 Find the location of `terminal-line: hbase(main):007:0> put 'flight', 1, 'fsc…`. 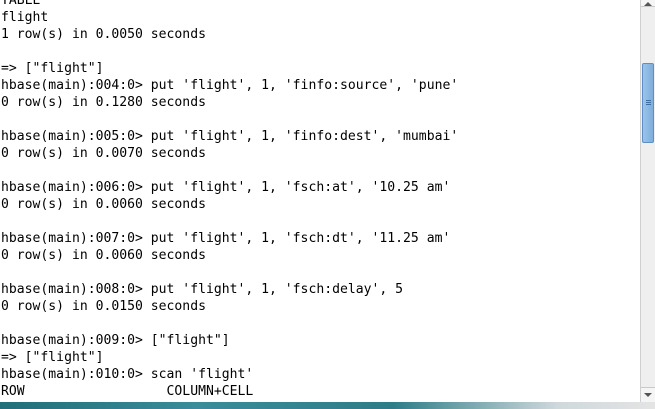

terminal-line: hbase(main):007:0> put 'flight', 1, 'fsc… is located at coordinates (226, 238).